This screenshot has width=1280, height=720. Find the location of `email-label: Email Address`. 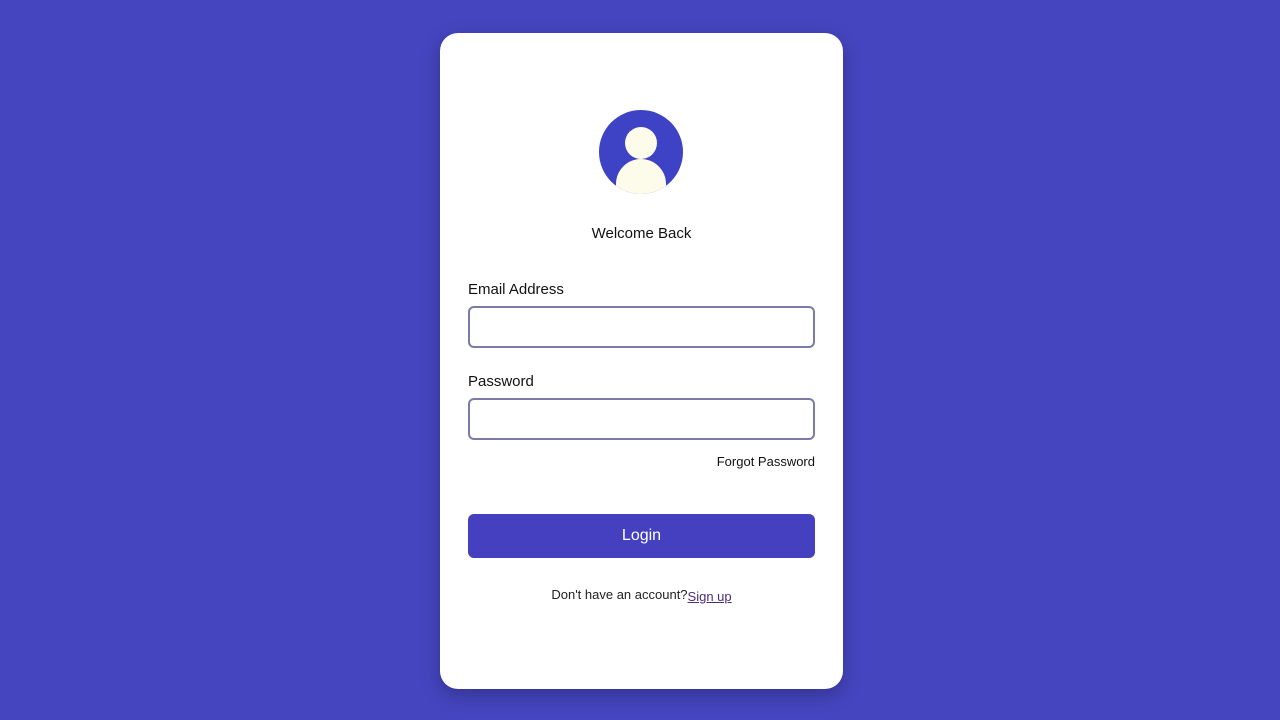

email-label: Email Address is located at coordinates (516, 289).